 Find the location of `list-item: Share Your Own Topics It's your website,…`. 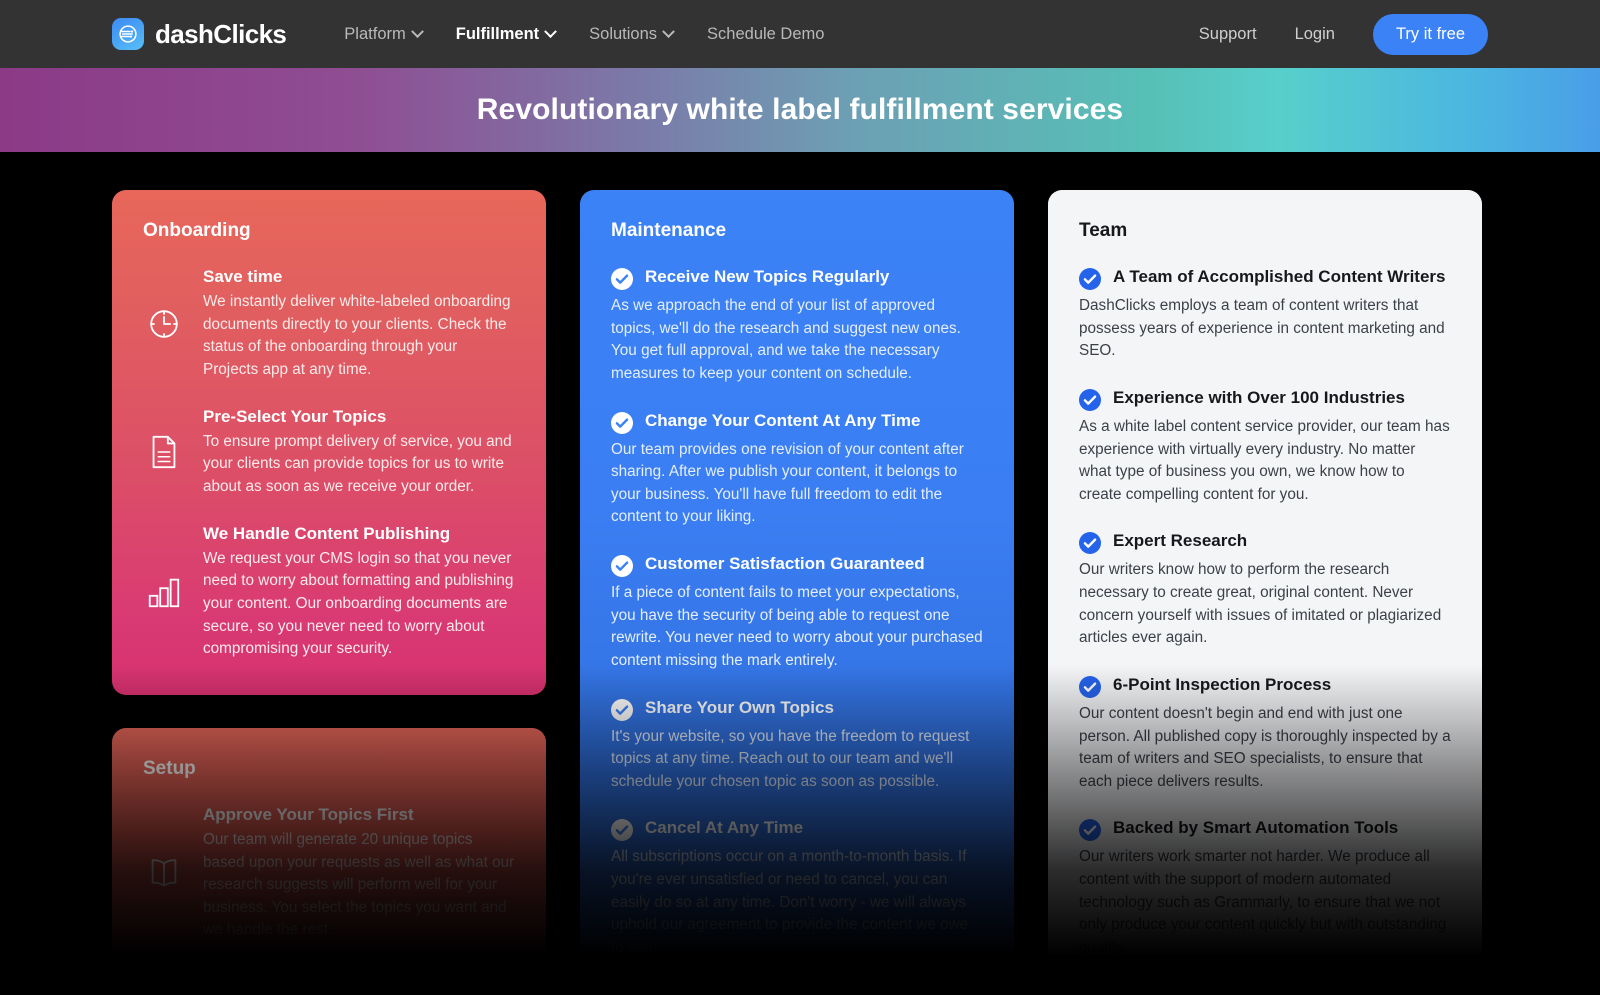

list-item: Share Your Own Topics It's your website,… is located at coordinates (797, 745).